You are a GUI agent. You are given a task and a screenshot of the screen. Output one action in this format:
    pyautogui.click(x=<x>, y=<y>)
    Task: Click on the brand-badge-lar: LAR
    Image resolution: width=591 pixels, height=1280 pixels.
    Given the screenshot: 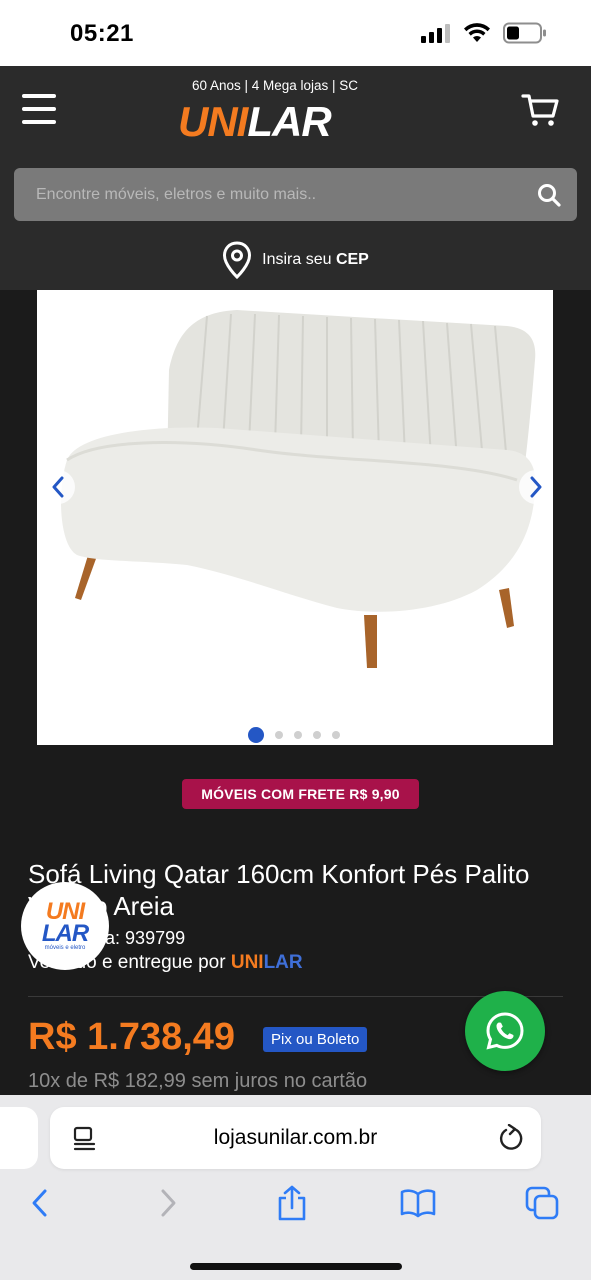 What is the action you would take?
    pyautogui.click(x=65, y=933)
    